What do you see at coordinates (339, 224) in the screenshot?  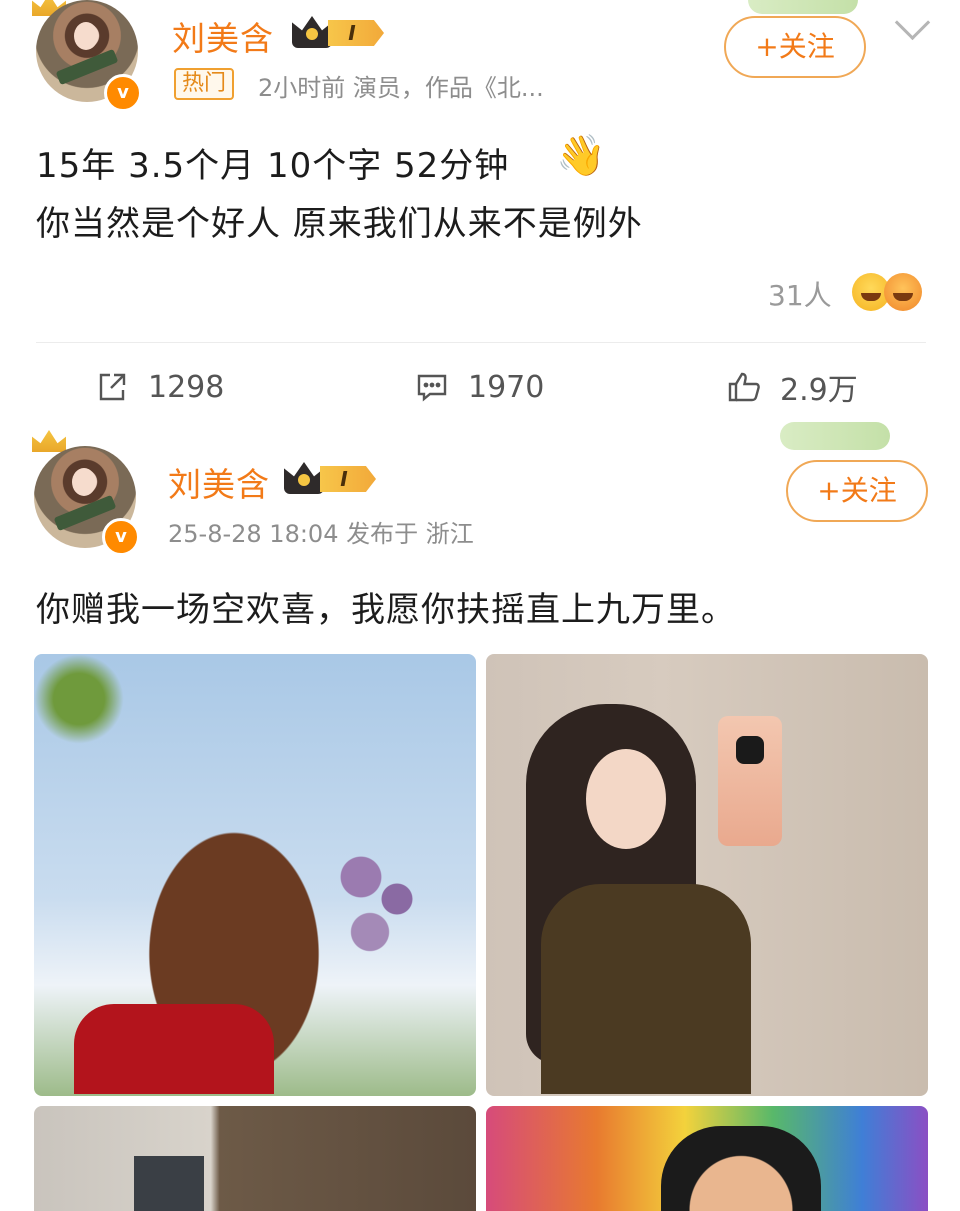 I see `post-text-line-2: 你当然是个好人 原来我们从来不是例外` at bounding box center [339, 224].